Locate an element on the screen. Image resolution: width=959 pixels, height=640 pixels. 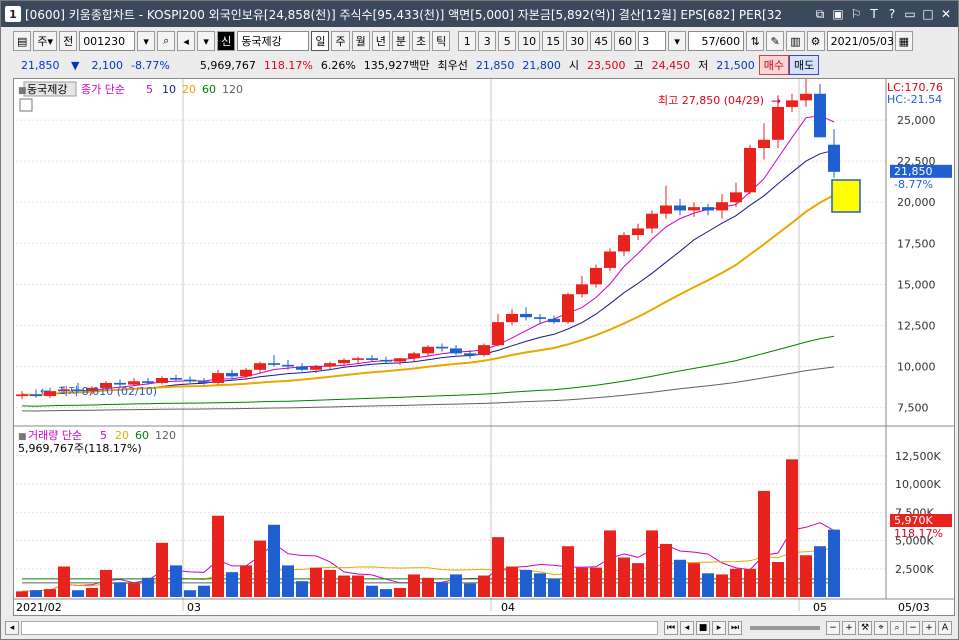
count-field: 57/600 is located at coordinates (716, 41).